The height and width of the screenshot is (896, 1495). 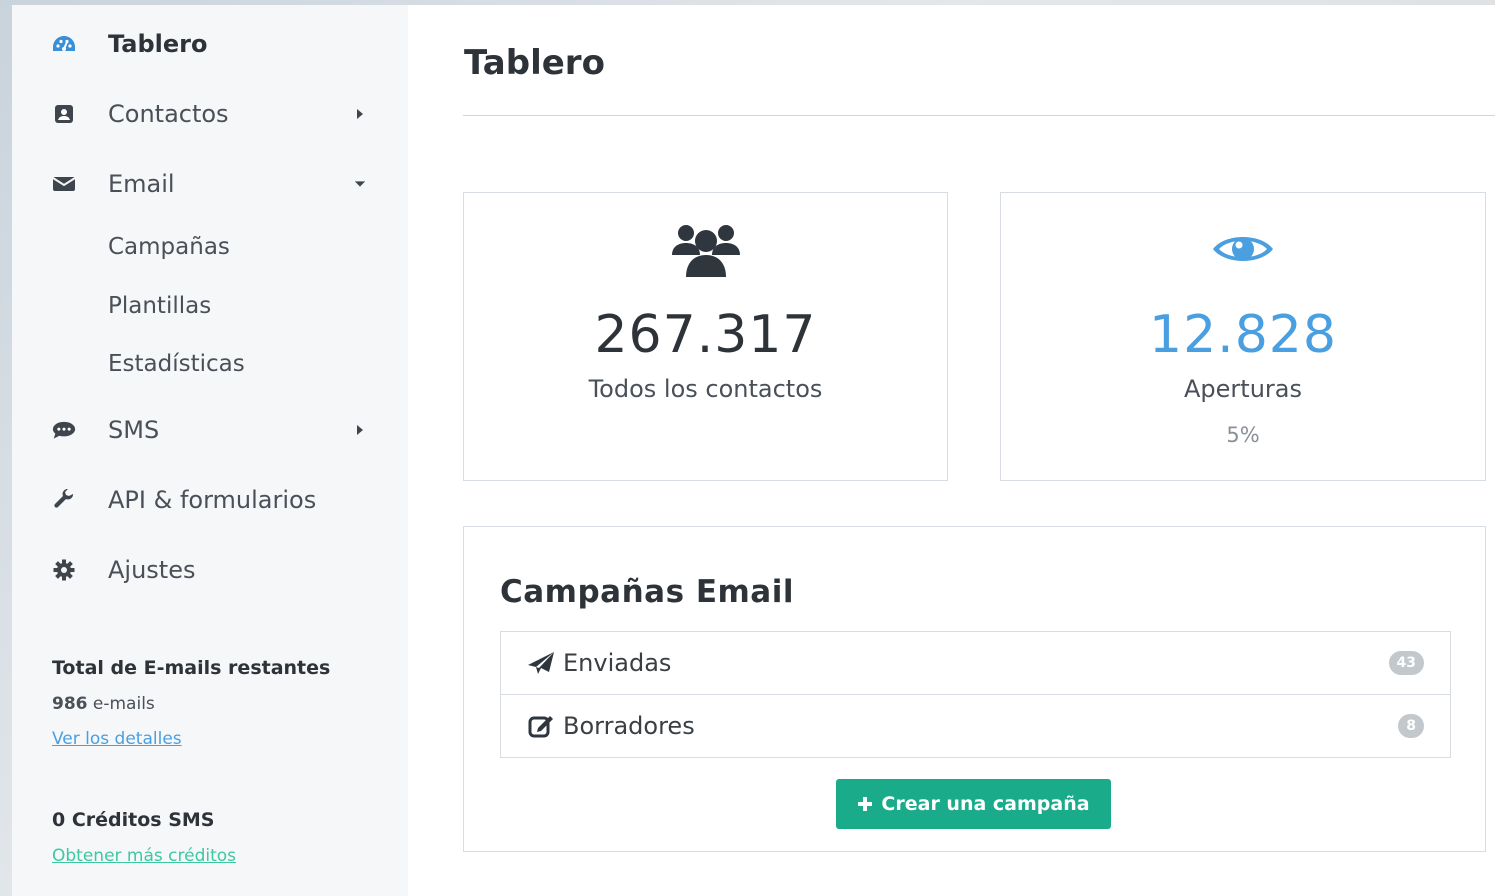 I want to click on panel-title: Campañas Email, so click(x=647, y=592).